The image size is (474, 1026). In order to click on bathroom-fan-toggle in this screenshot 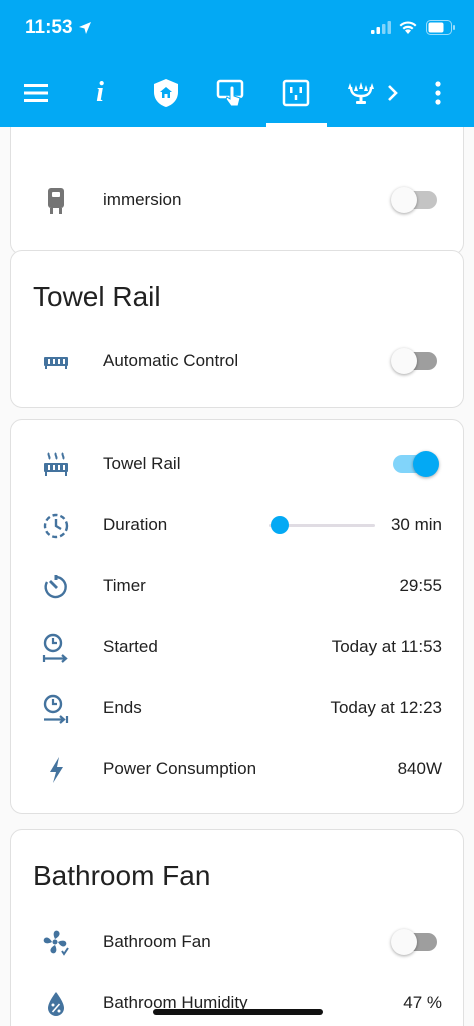, I will do `click(414, 942)`.